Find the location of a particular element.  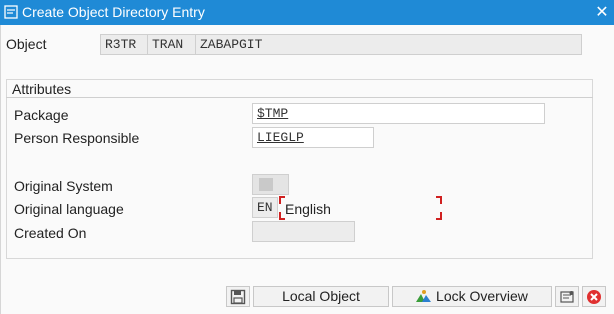

object-list-icon is located at coordinates (567, 297).